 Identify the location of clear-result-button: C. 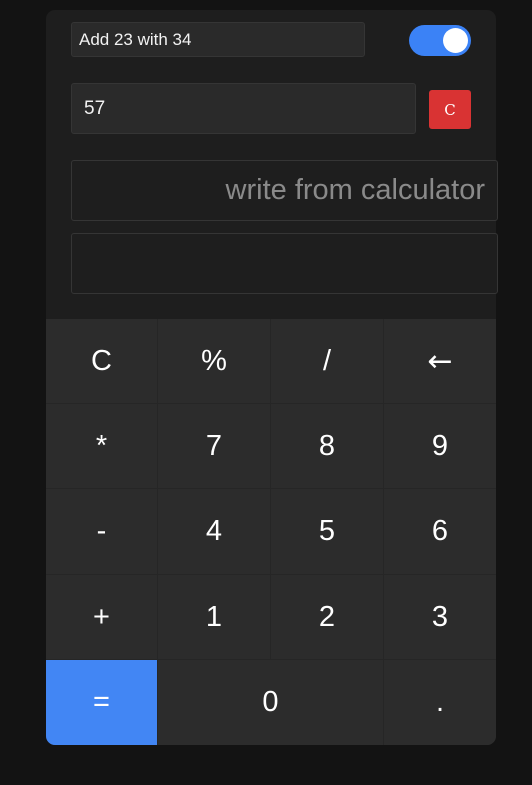
(450, 109).